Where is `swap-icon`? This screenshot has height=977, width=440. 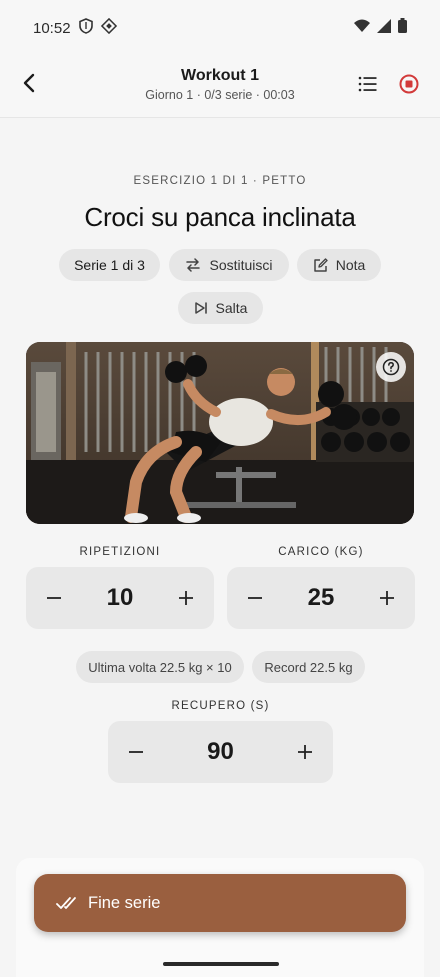
swap-icon is located at coordinates (193, 265).